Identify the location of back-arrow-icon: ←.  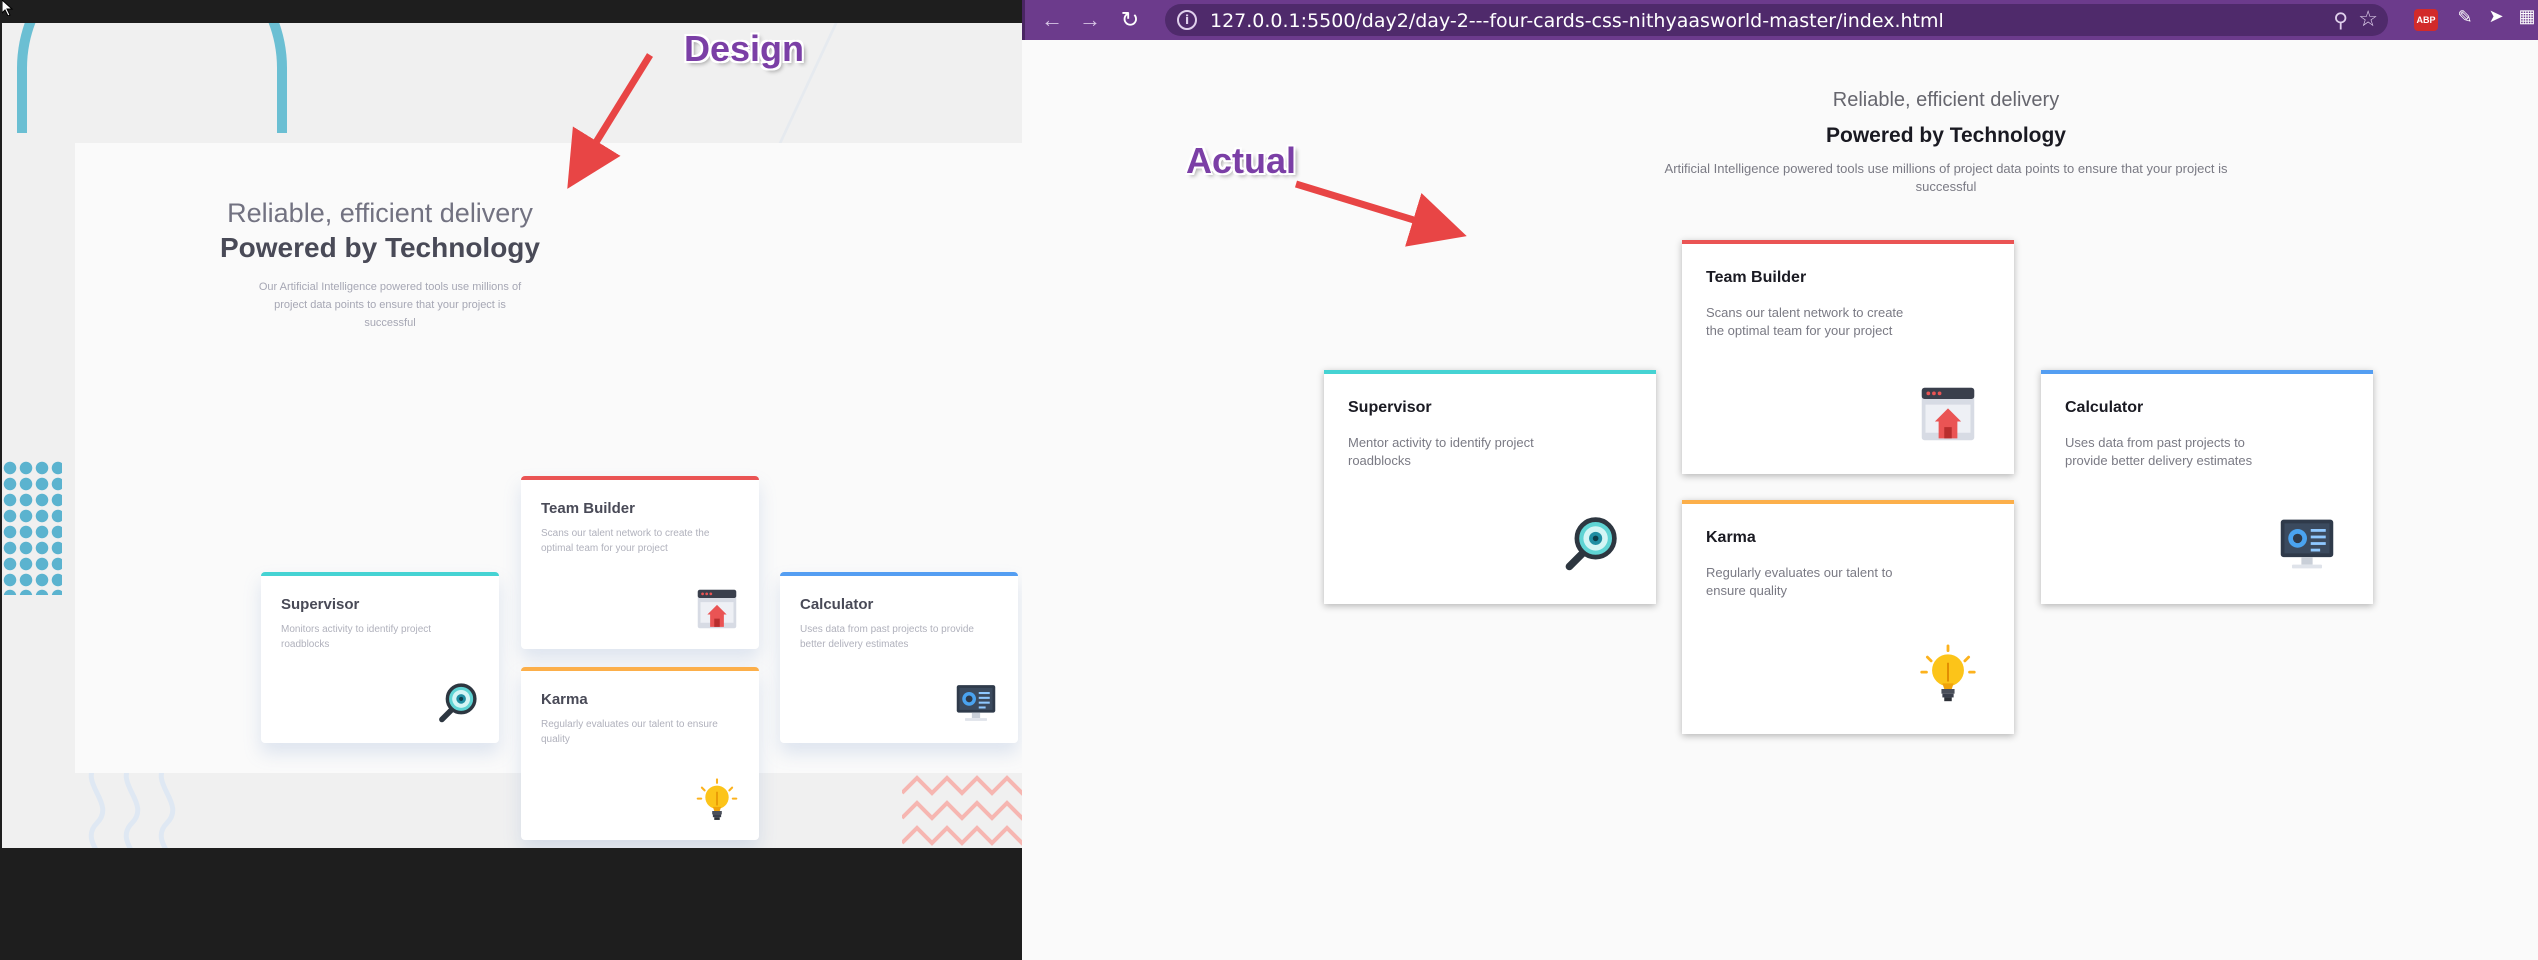
(1052, 20).